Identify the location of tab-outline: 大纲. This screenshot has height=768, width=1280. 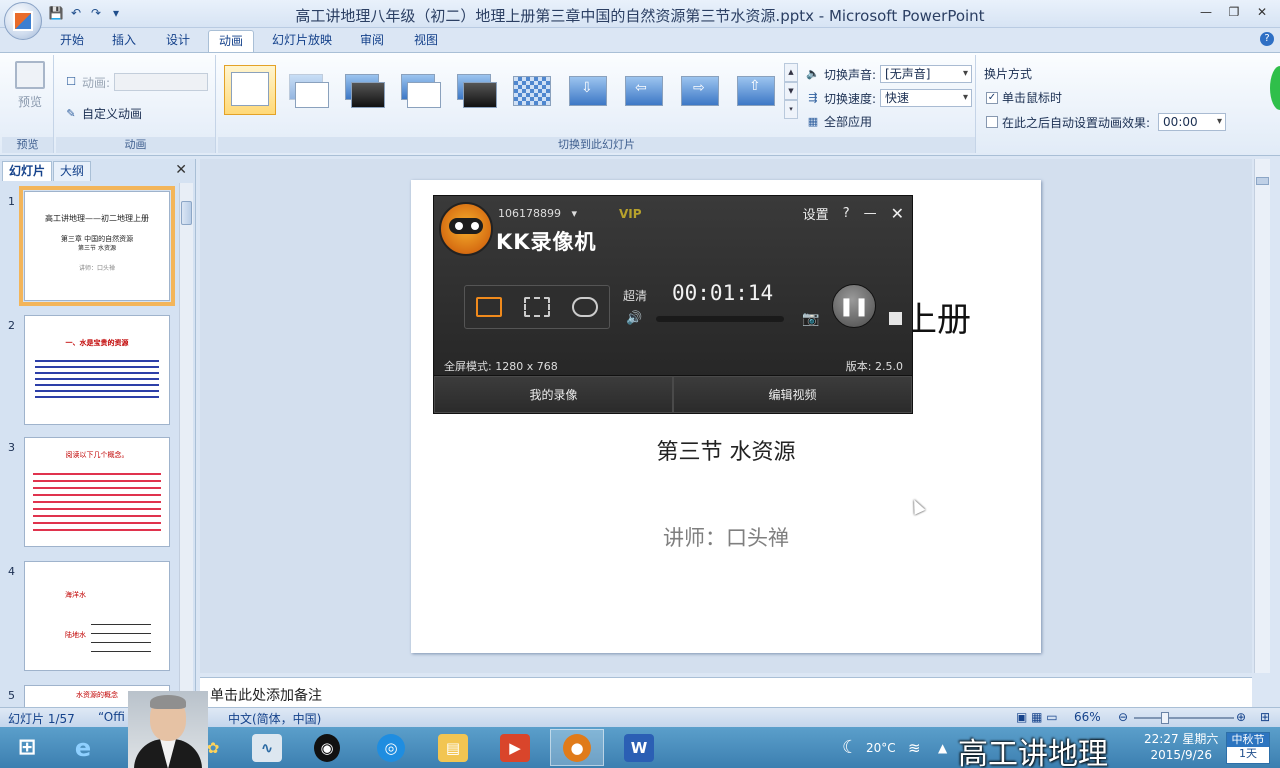
(72, 171).